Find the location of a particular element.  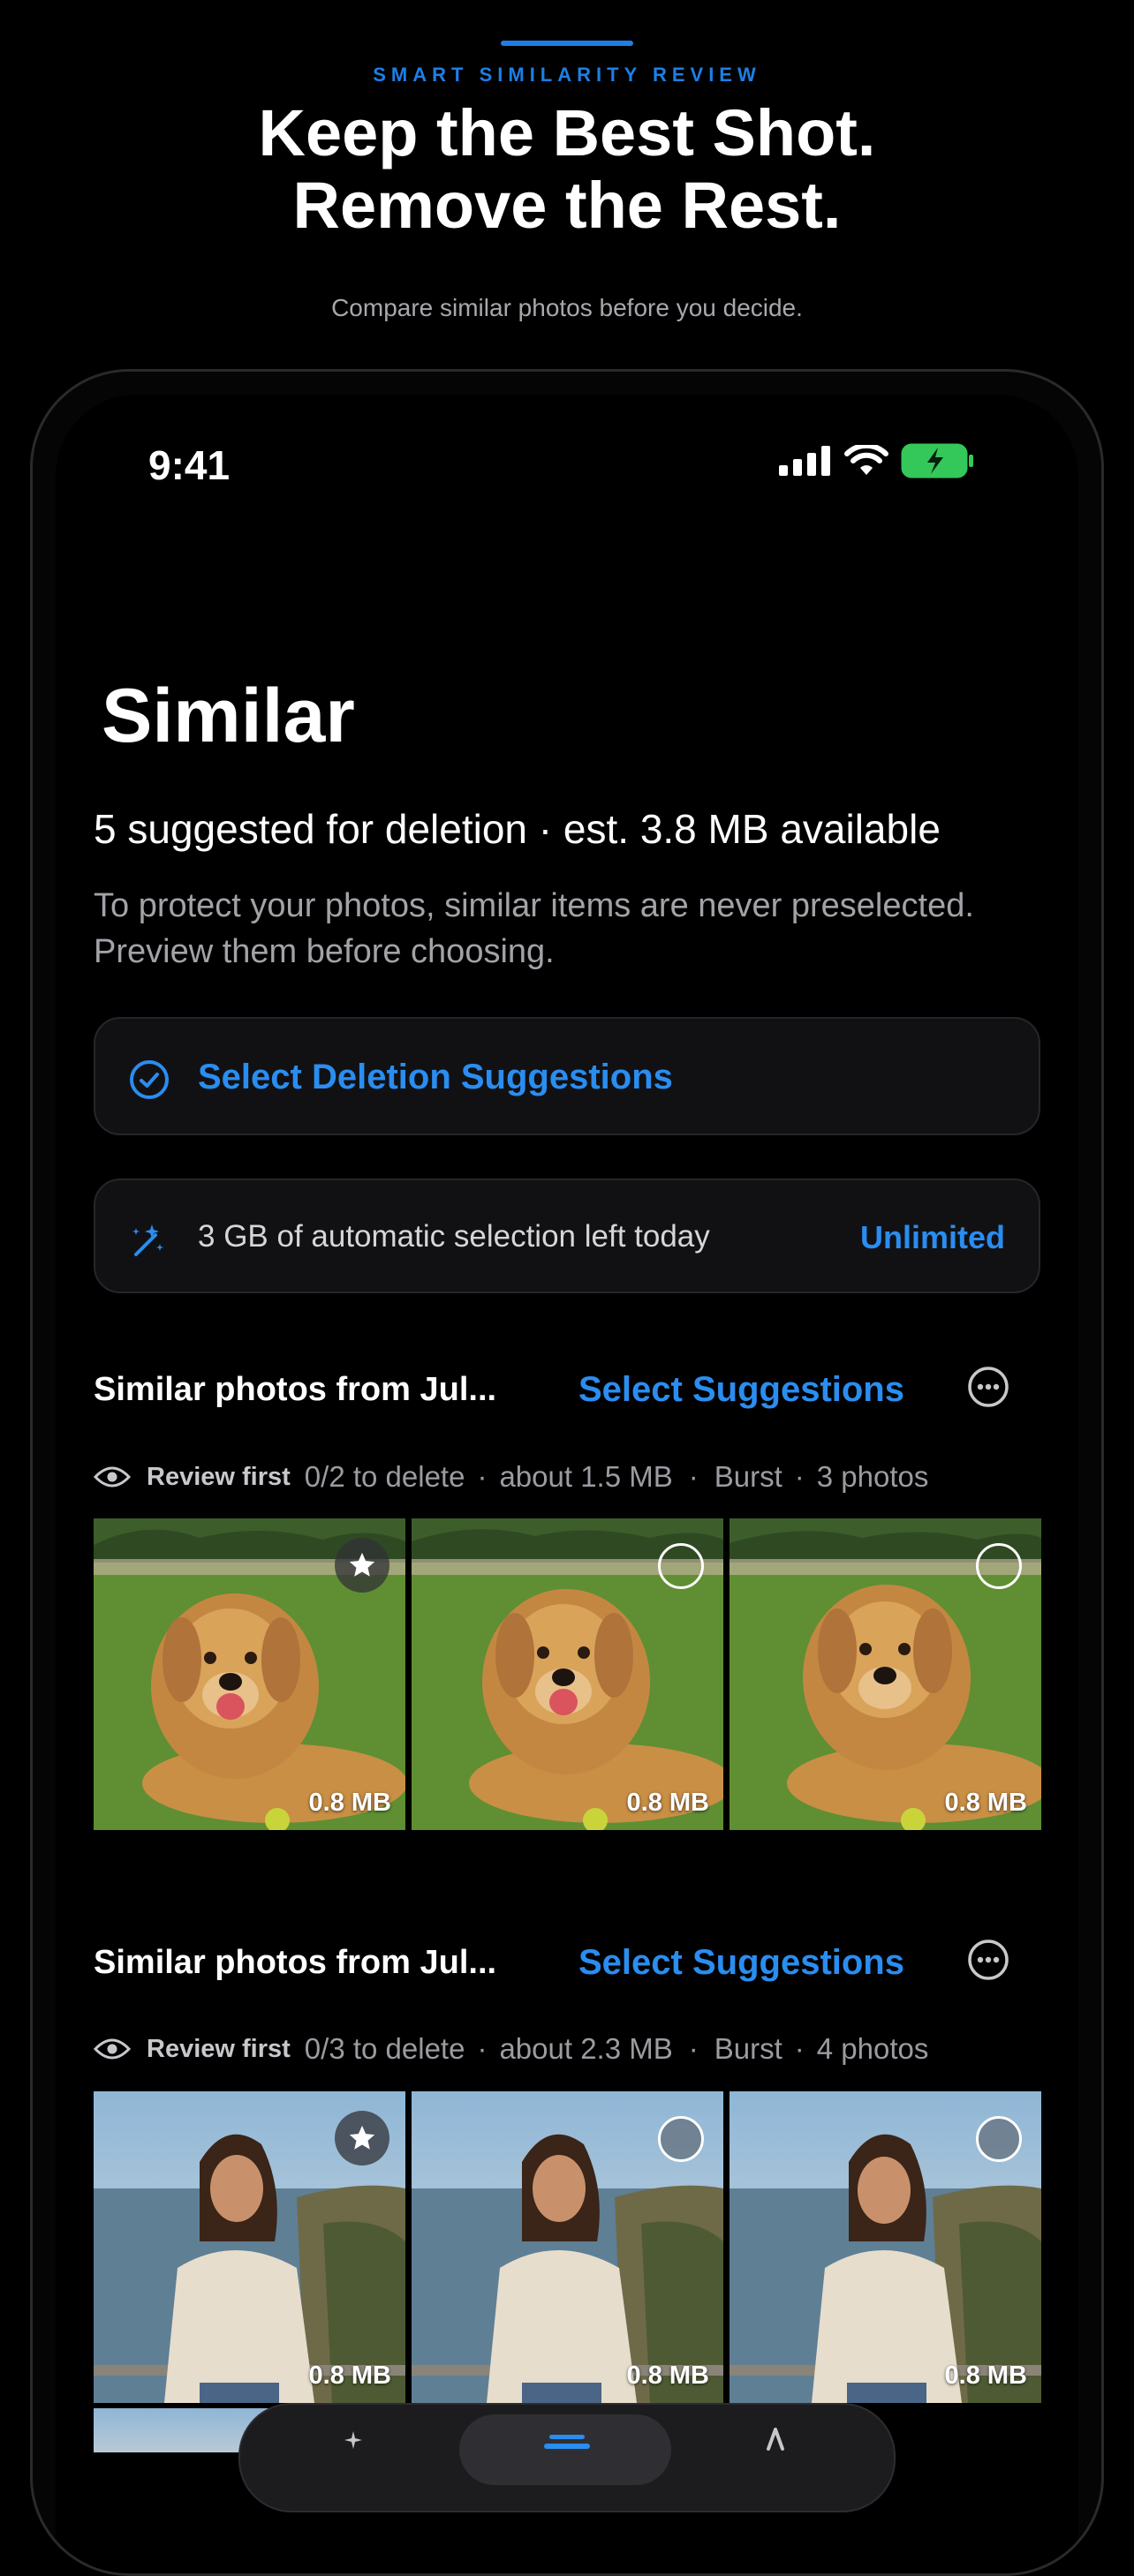

checkmark-circle-icon is located at coordinates (149, 1080).